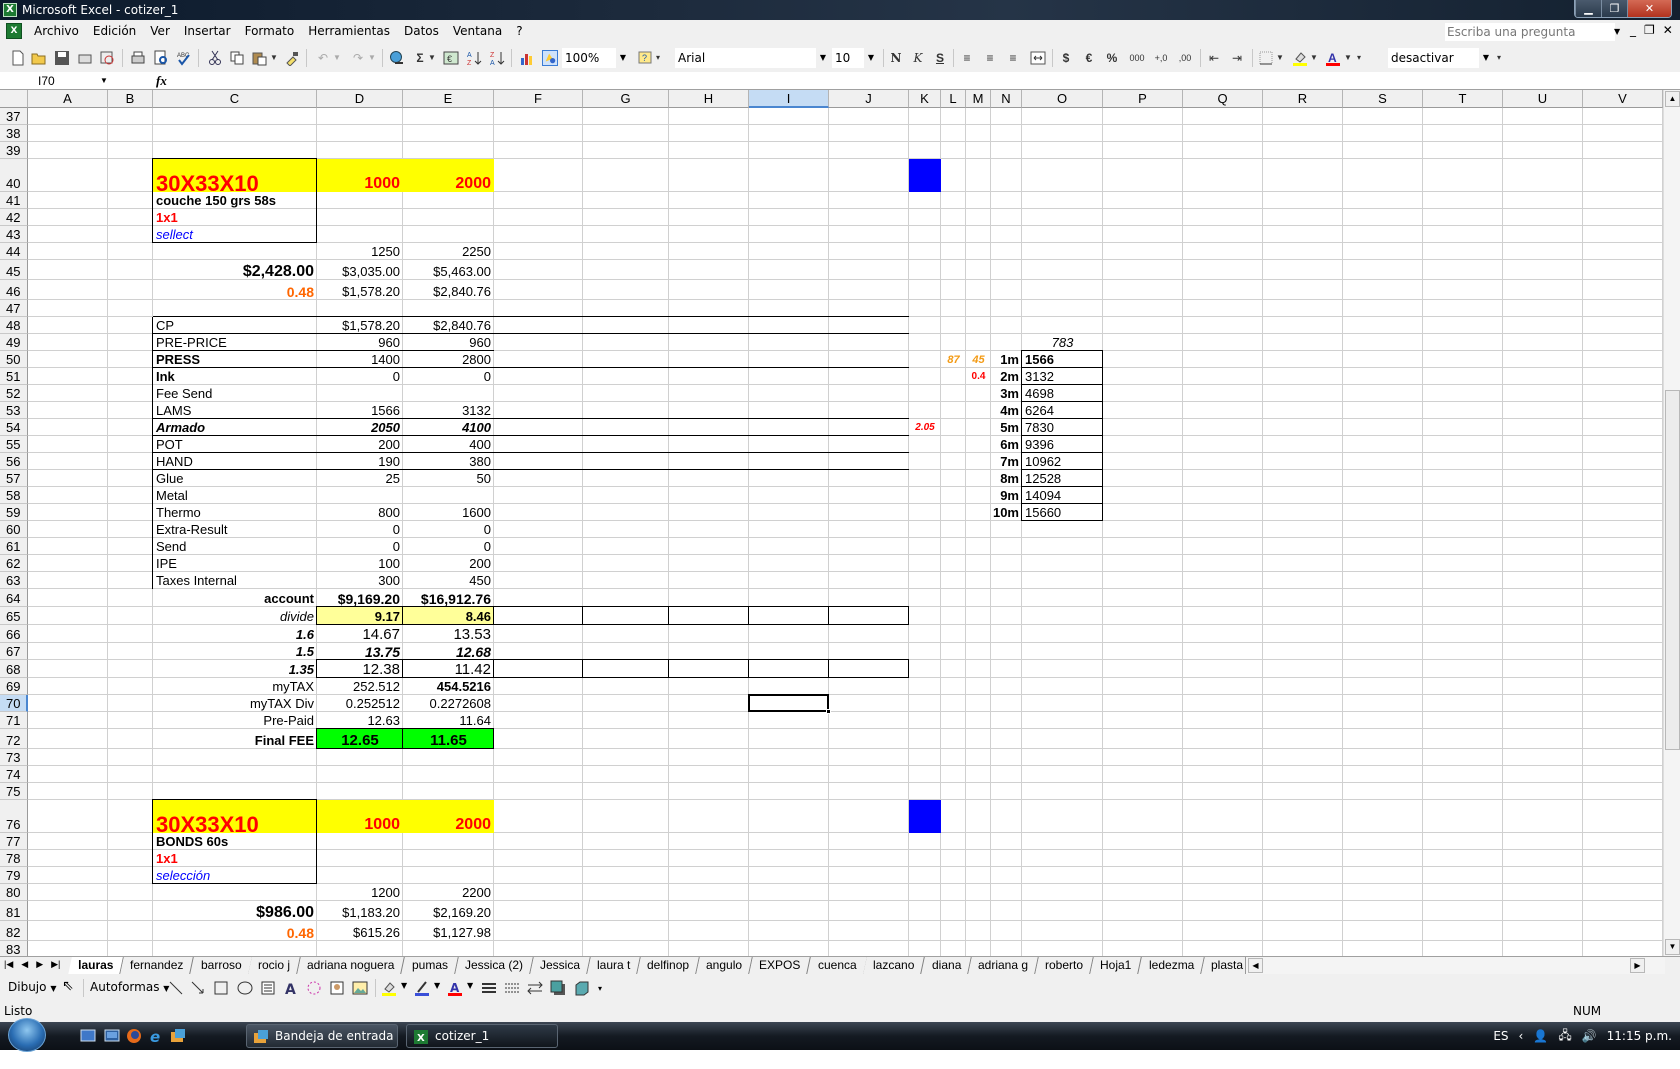 The image size is (1680, 1069). Describe the element at coordinates (14, 427) in the screenshot. I see `row-header-54: 54` at that location.